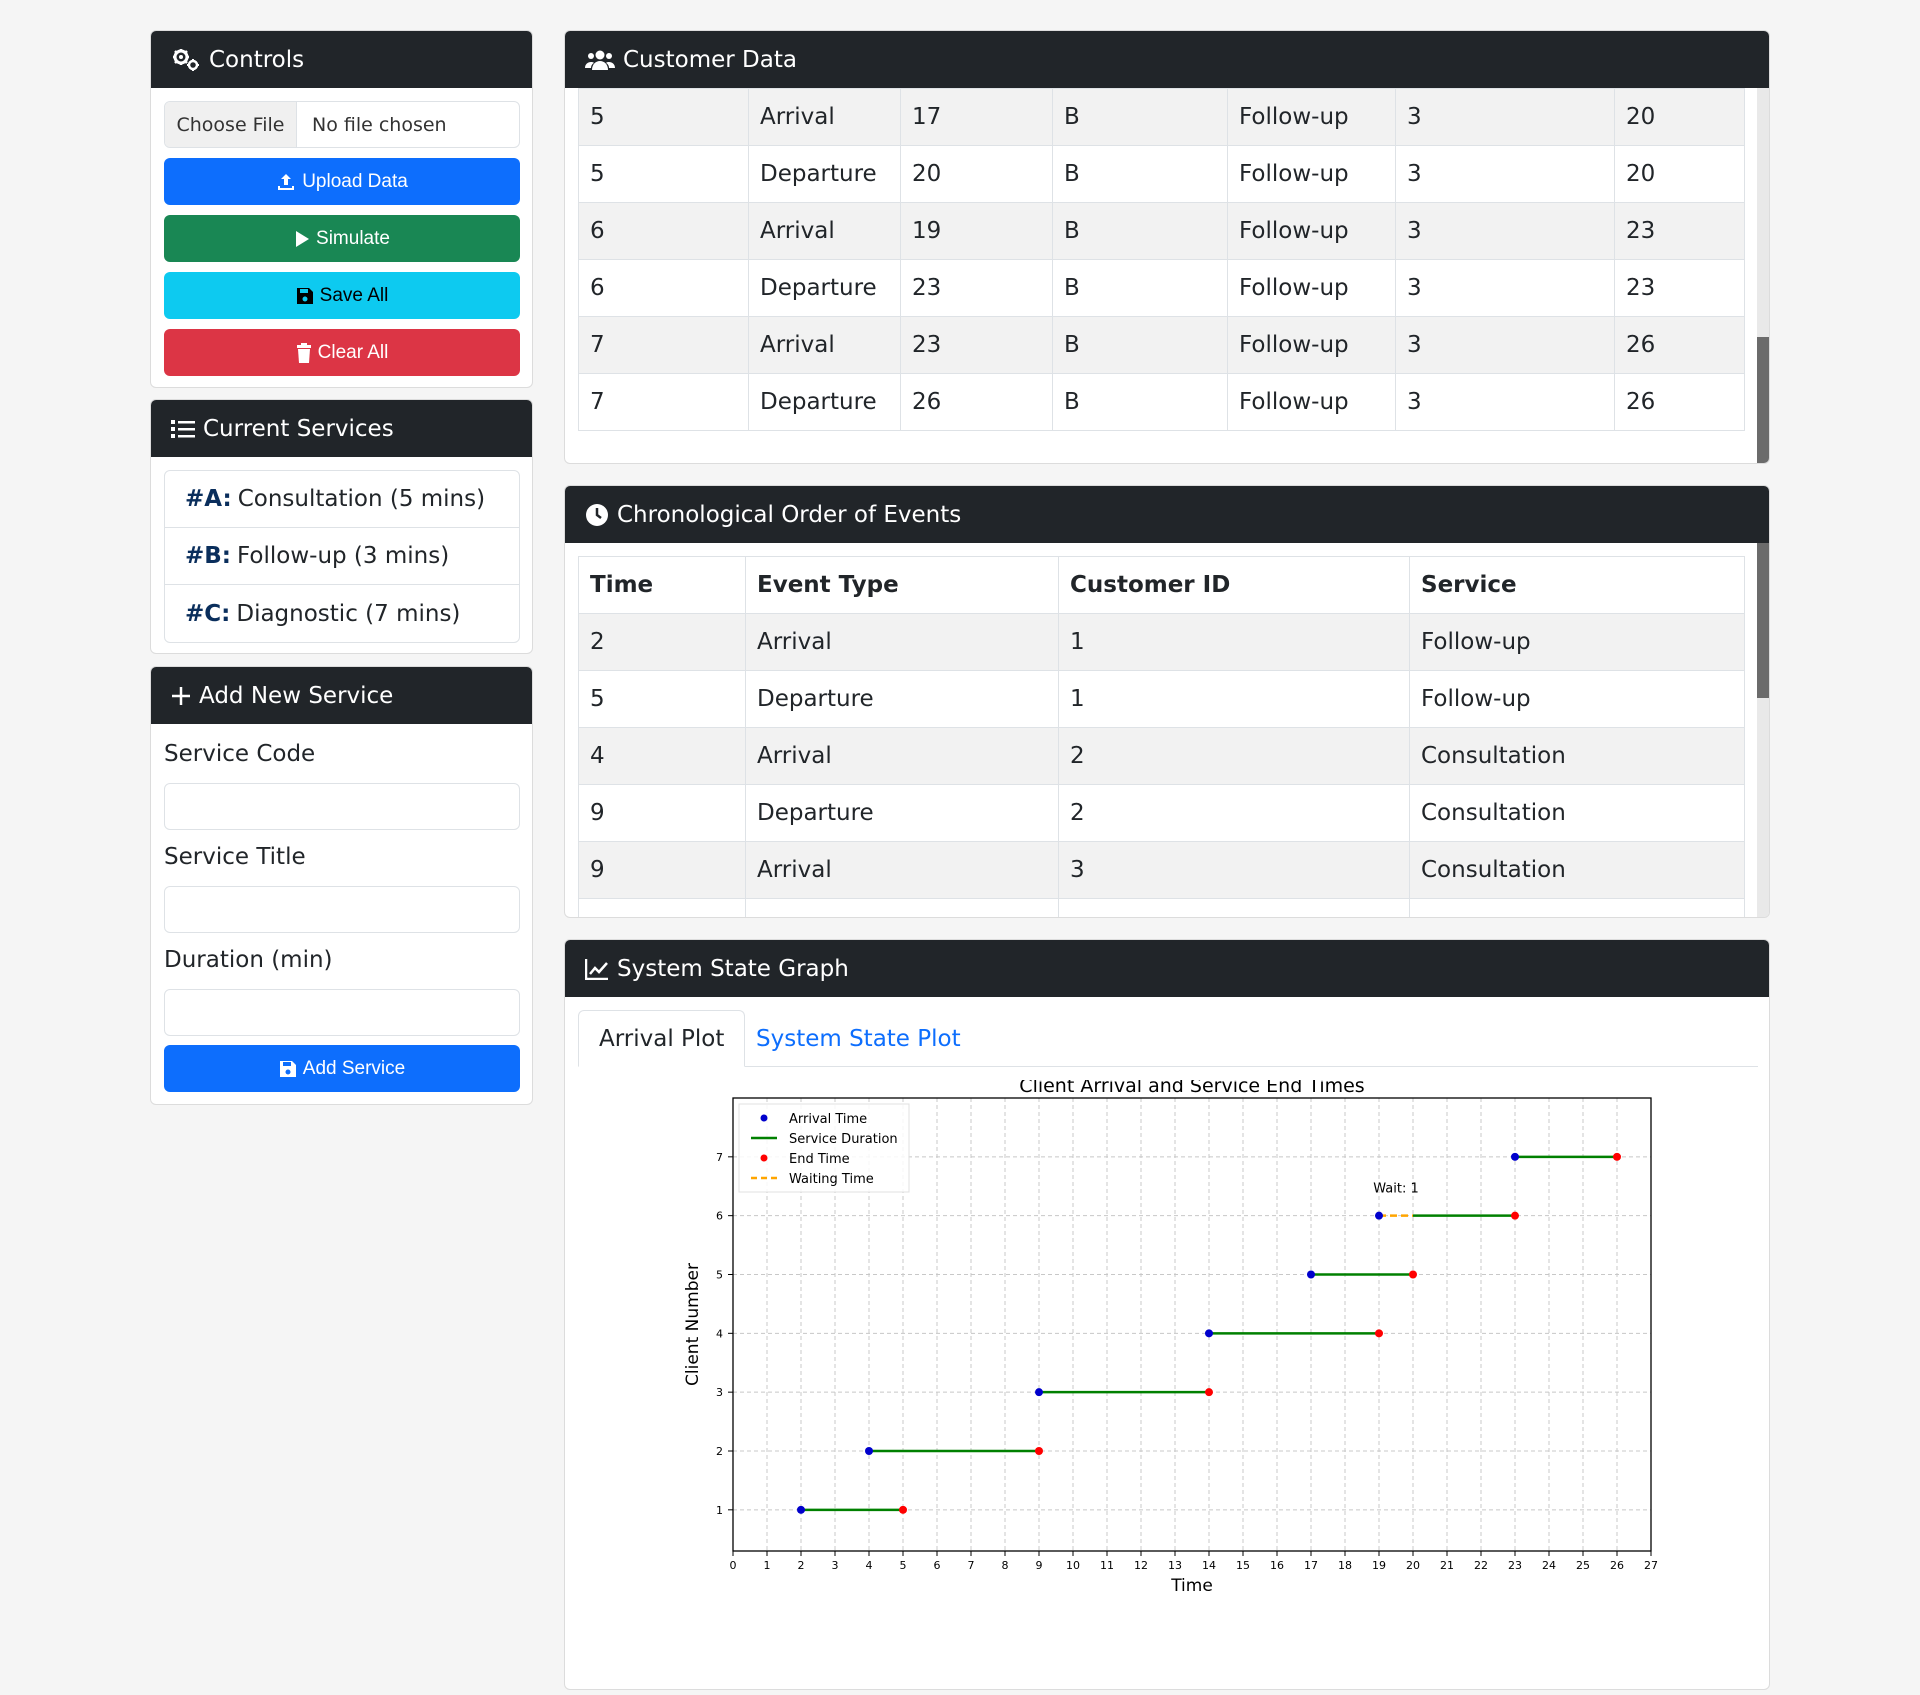  I want to click on y-tick-label: 3, so click(719, 1392).